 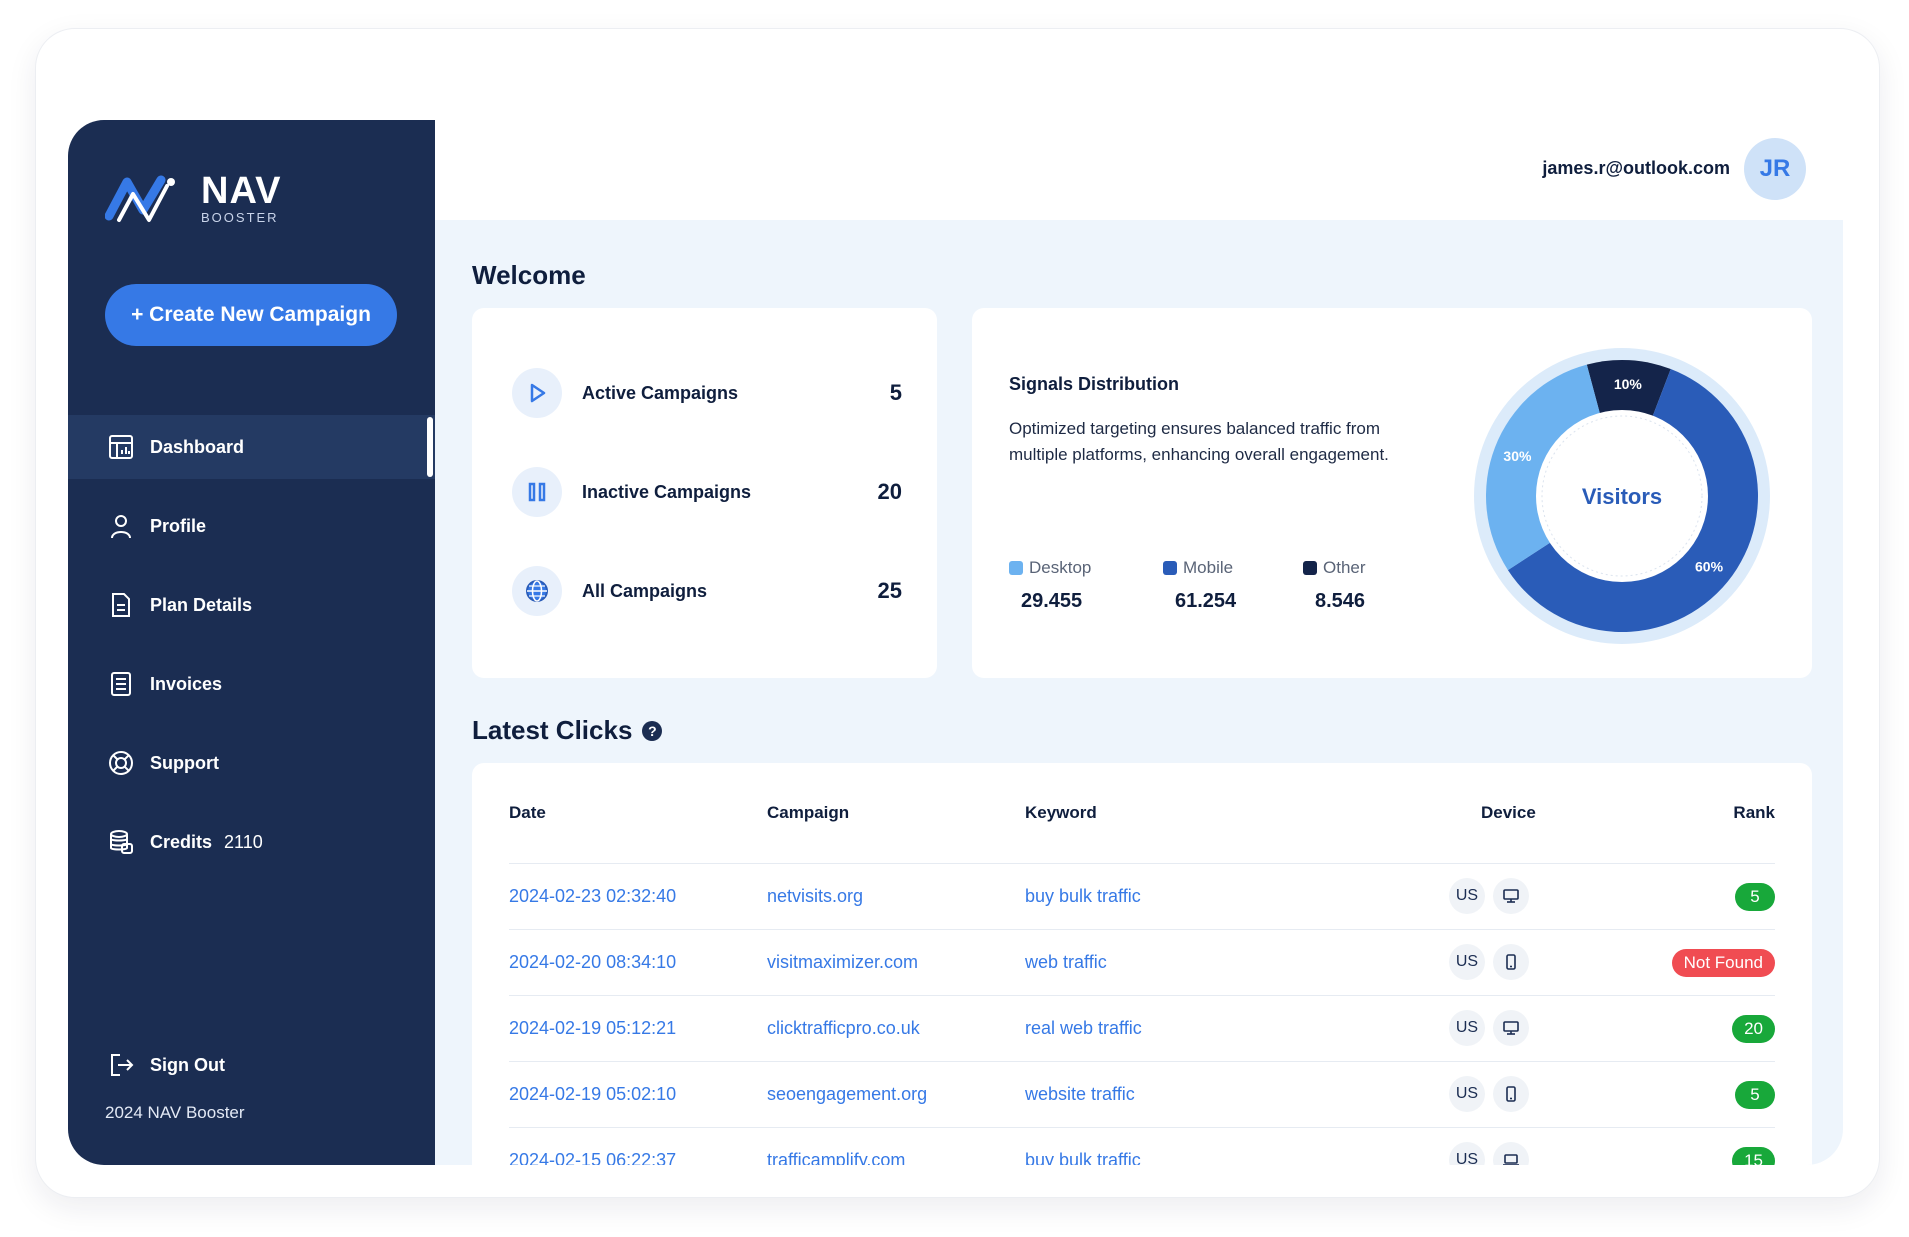 I want to click on donut-label-other: 10%, so click(x=1628, y=384).